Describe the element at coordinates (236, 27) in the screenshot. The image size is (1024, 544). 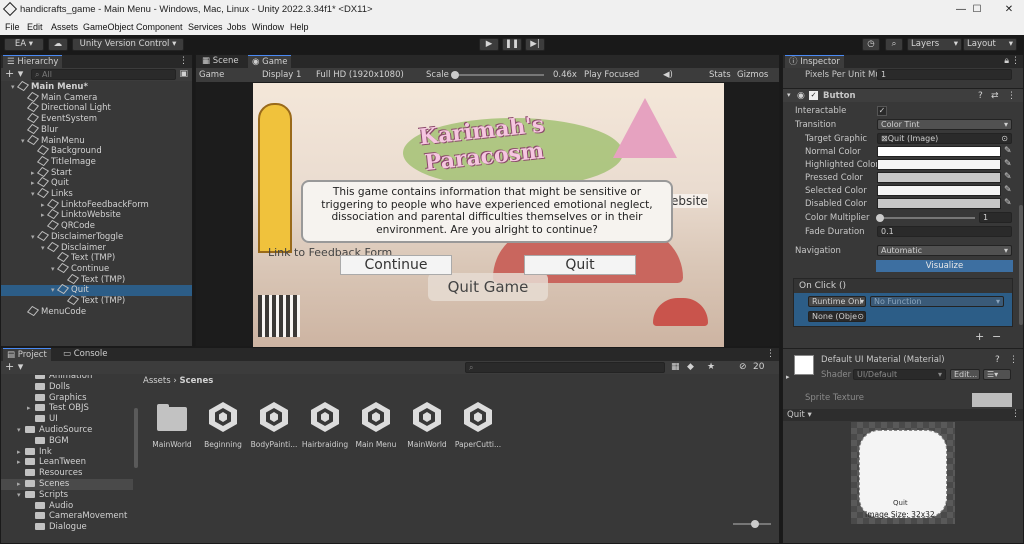
I see `menu-jobs: Jobs` at that location.